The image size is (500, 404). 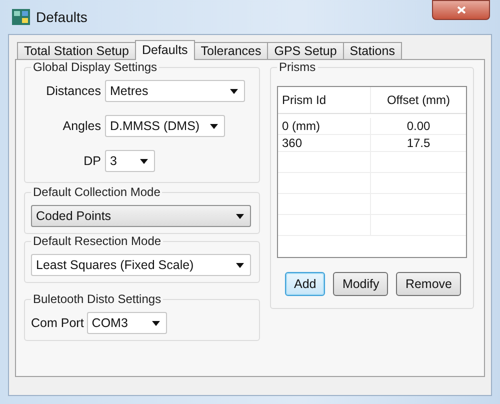 What do you see at coordinates (165, 126) in the screenshot?
I see `combo-box: D.MMSS (DMS)` at bounding box center [165, 126].